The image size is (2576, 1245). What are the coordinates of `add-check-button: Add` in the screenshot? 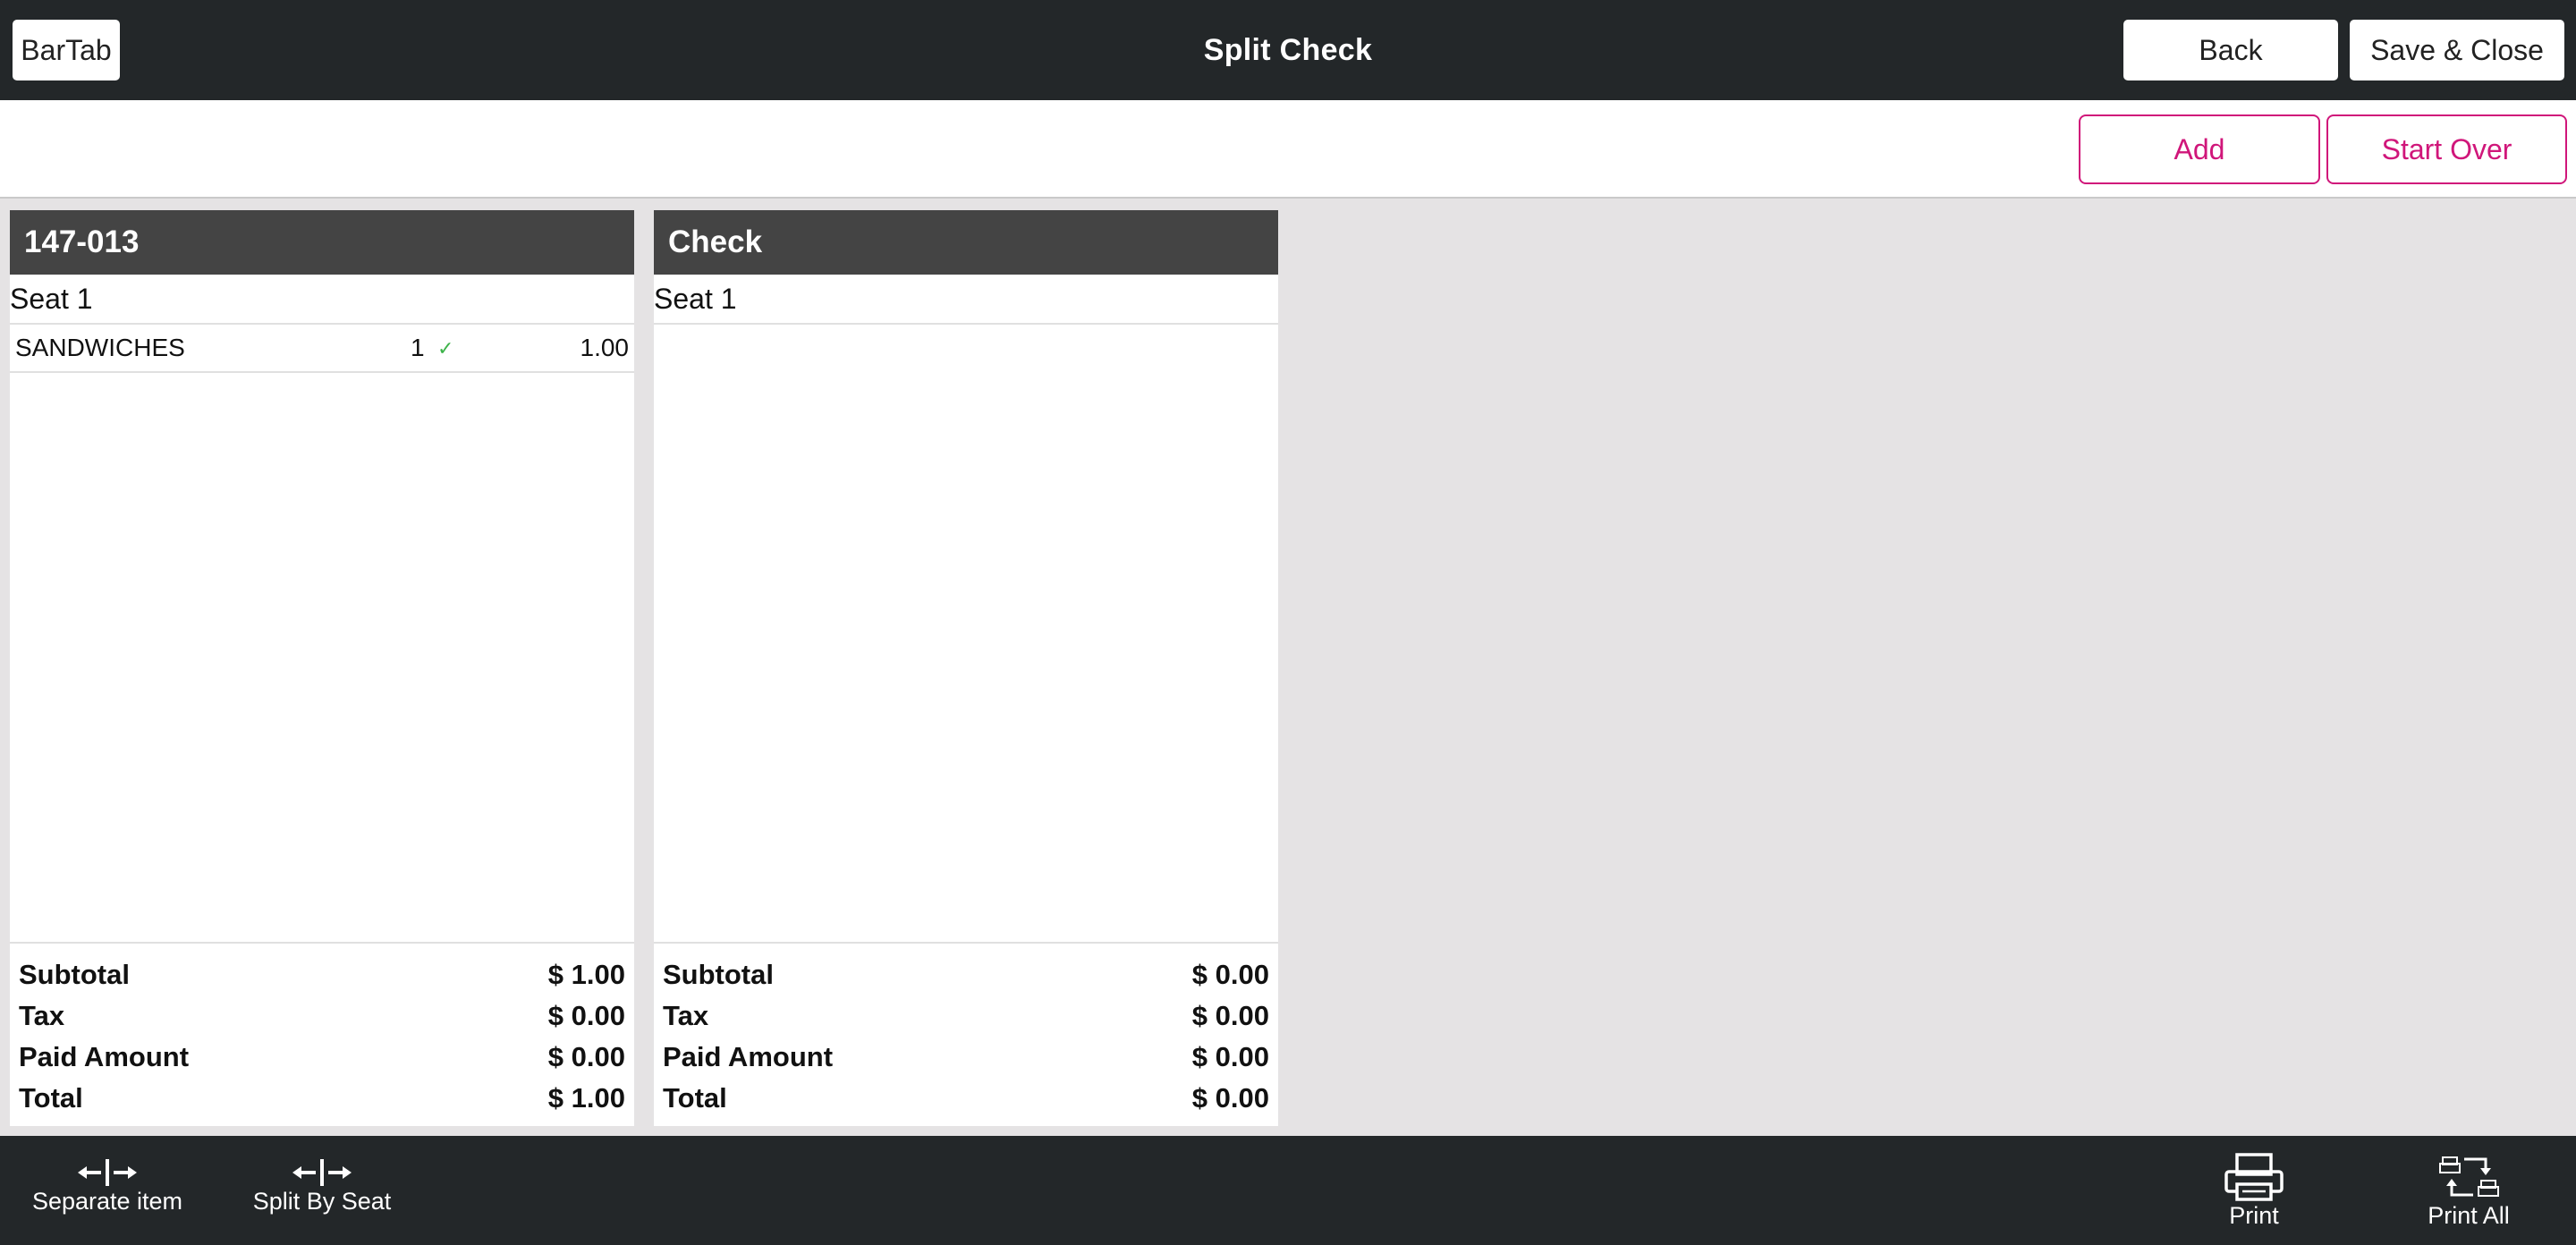 It's located at (2199, 149).